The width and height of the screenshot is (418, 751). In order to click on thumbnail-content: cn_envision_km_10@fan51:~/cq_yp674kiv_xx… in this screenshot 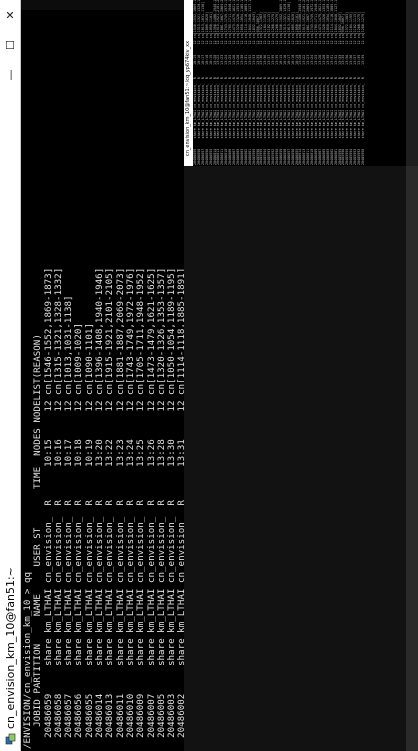, I will do `click(301, 83)`.